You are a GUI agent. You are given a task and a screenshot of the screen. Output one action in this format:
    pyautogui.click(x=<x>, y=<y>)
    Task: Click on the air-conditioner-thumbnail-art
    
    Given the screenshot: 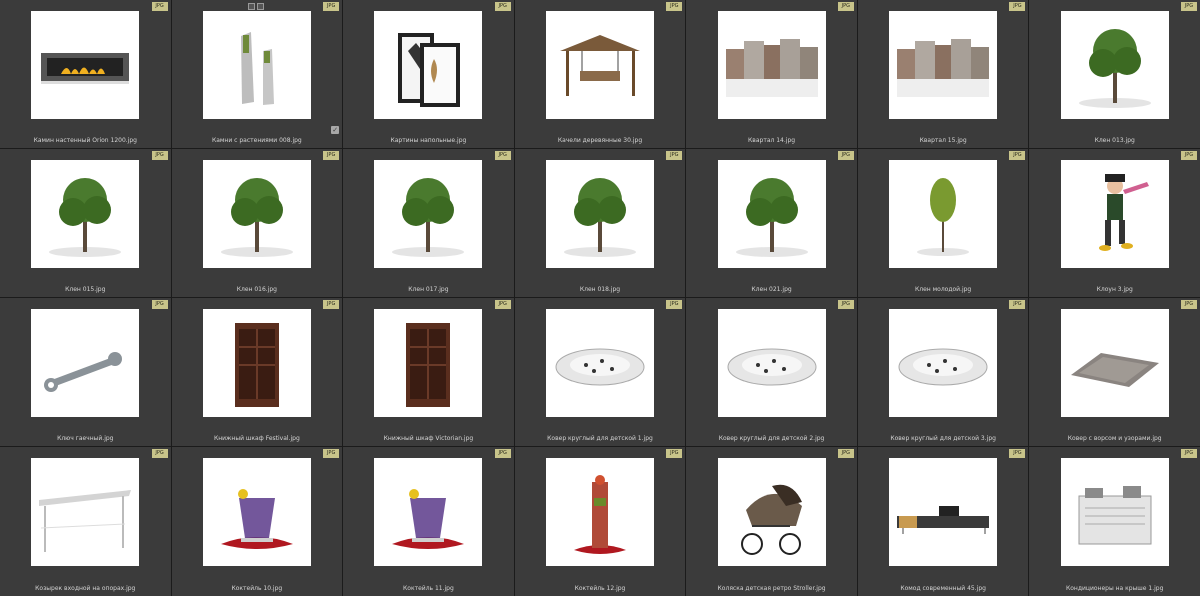 What is the action you would take?
    pyautogui.click(x=1115, y=515)
    